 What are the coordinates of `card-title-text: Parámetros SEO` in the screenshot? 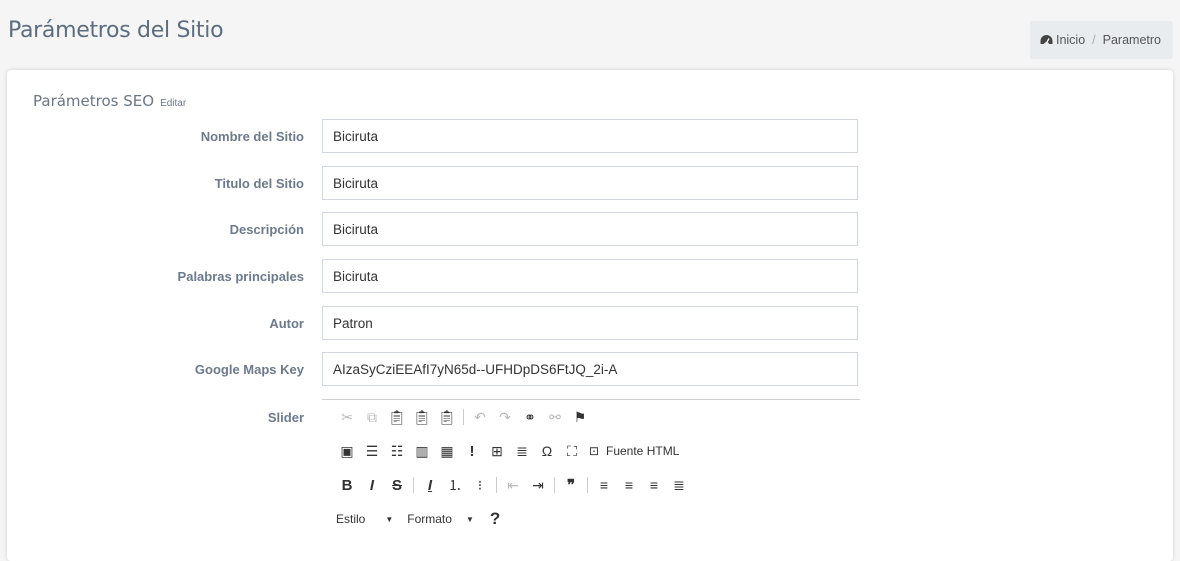 It's located at (94, 101).